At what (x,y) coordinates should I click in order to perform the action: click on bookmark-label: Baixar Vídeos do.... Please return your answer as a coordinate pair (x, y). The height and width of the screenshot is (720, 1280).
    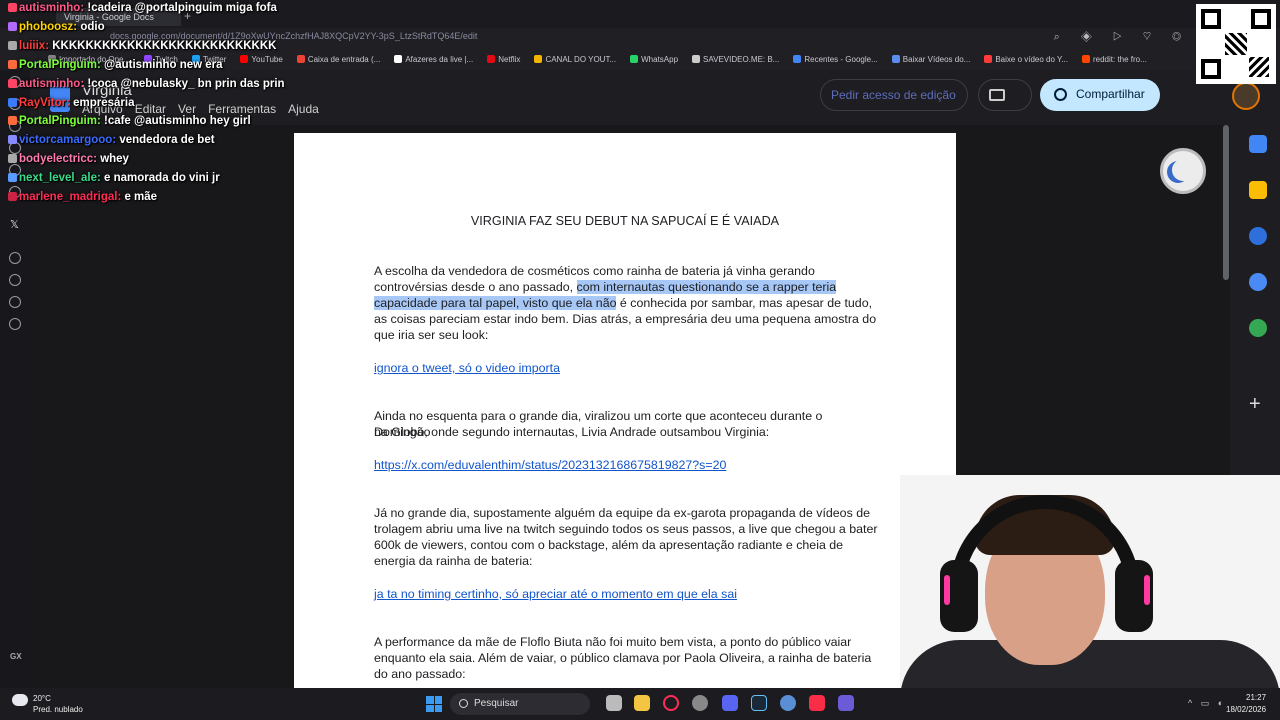
    Looking at the image, I should click on (936, 59).